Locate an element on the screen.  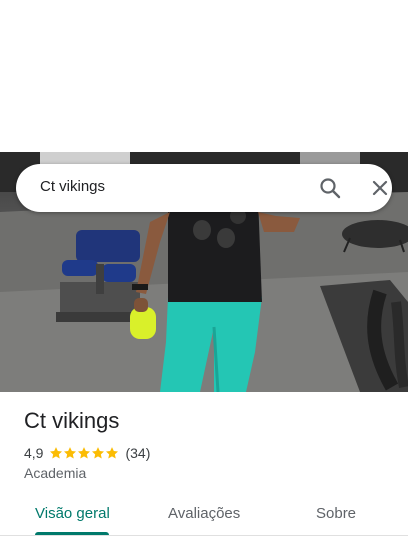
place-name: Ct vikings is located at coordinates (72, 420).